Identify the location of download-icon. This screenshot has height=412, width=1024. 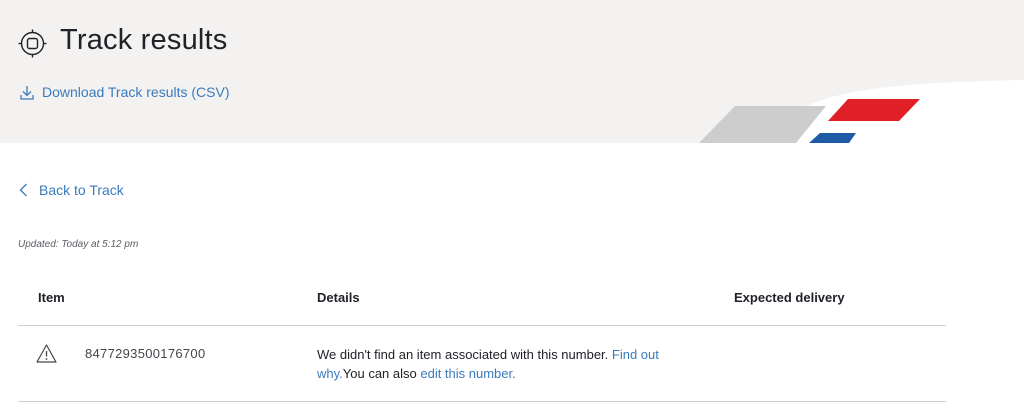
(27, 92).